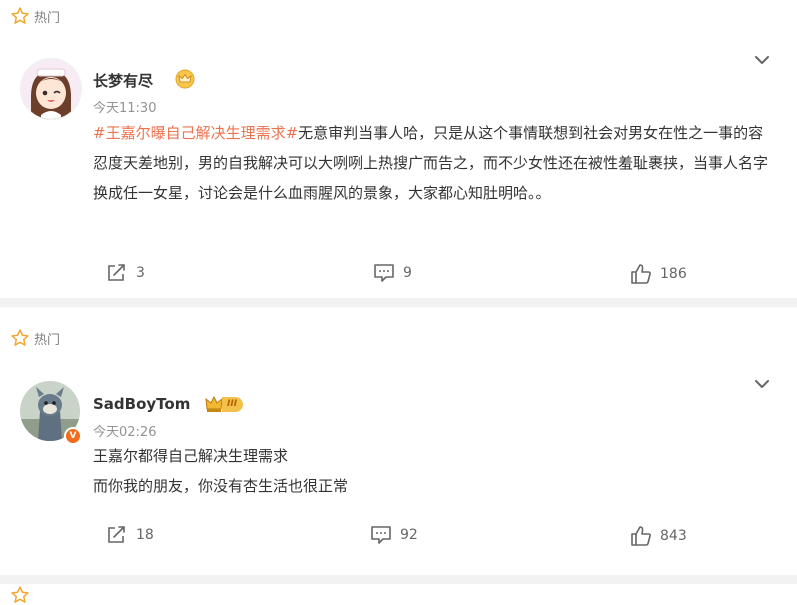  I want to click on member-badge, so click(185, 79).